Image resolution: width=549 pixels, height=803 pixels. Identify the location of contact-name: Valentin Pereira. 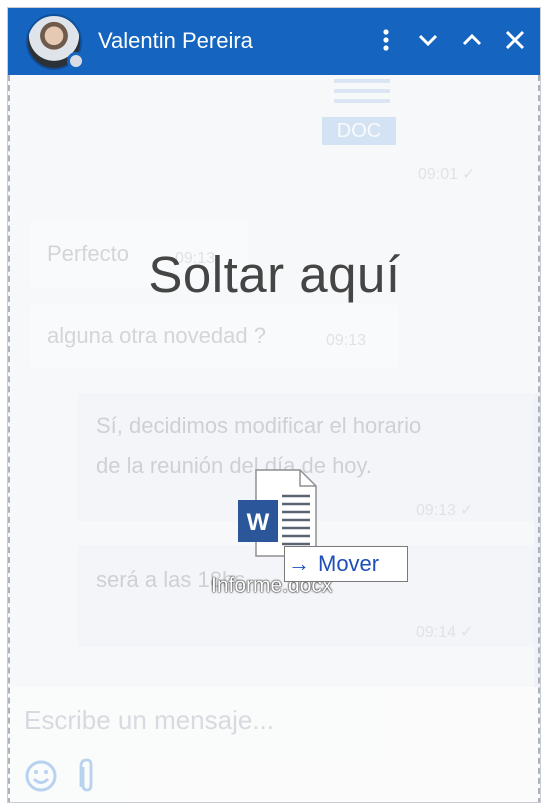
(175, 41).